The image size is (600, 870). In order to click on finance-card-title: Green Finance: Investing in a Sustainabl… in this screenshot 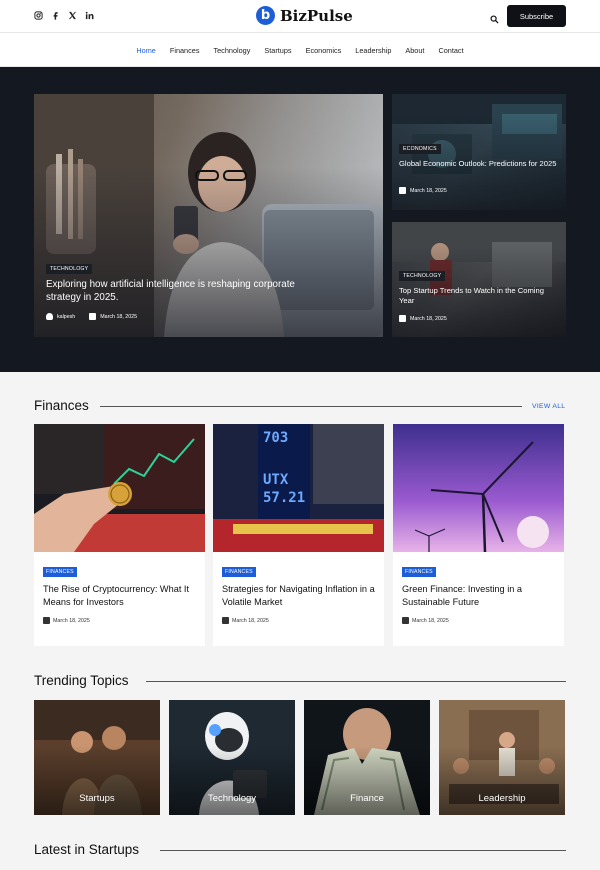, I will do `click(479, 596)`.